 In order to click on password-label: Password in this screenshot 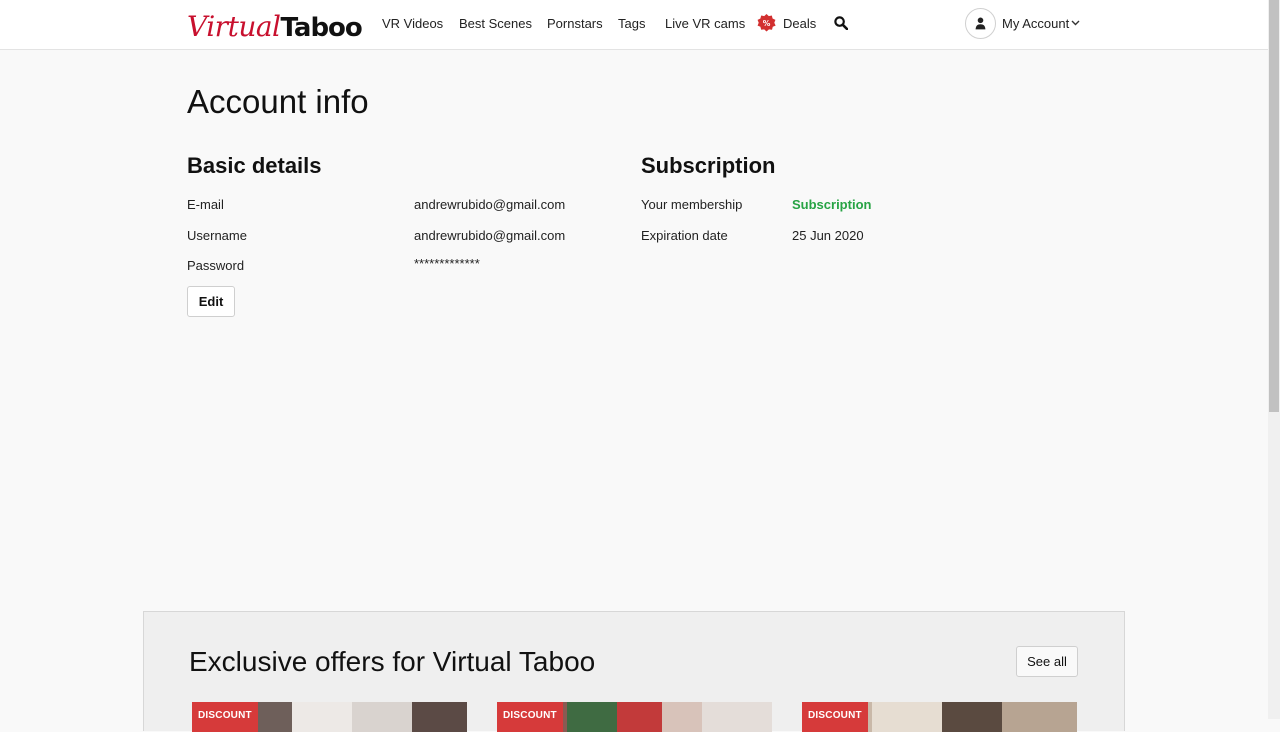, I will do `click(216, 265)`.